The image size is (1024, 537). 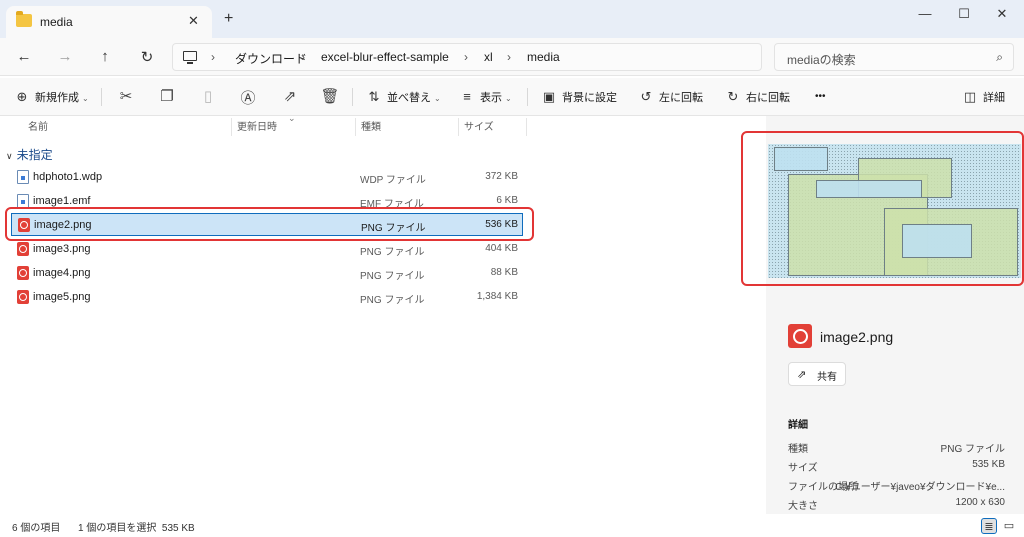 I want to click on file-size: 404 KB, so click(x=501, y=248).